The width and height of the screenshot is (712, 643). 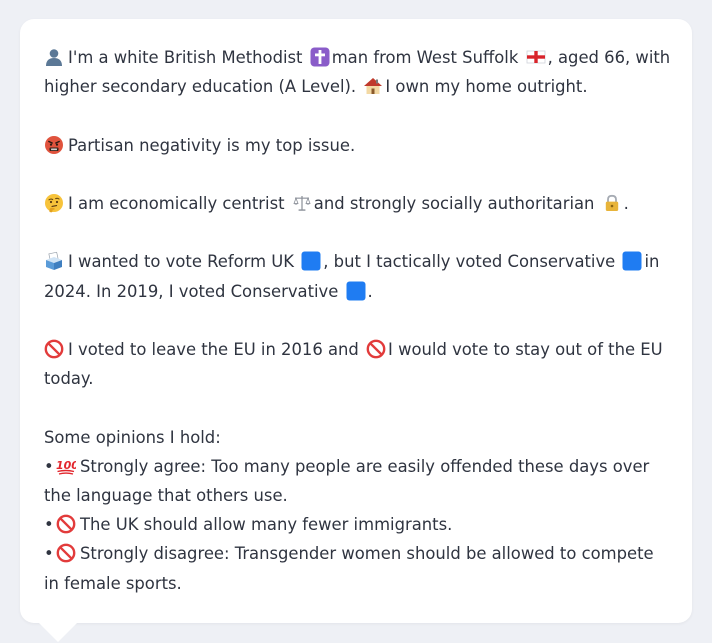 What do you see at coordinates (54, 57) in the screenshot?
I see `person-silhouette-icon` at bounding box center [54, 57].